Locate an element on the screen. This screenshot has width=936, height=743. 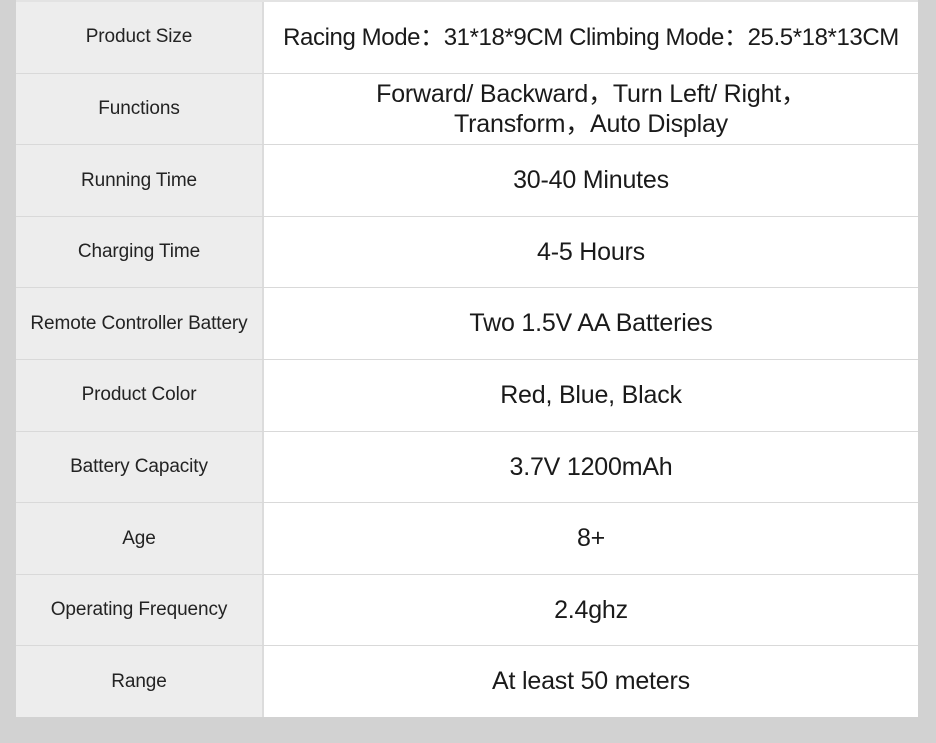
spec-value-range: At least 50 meters is located at coordinates (591, 681).